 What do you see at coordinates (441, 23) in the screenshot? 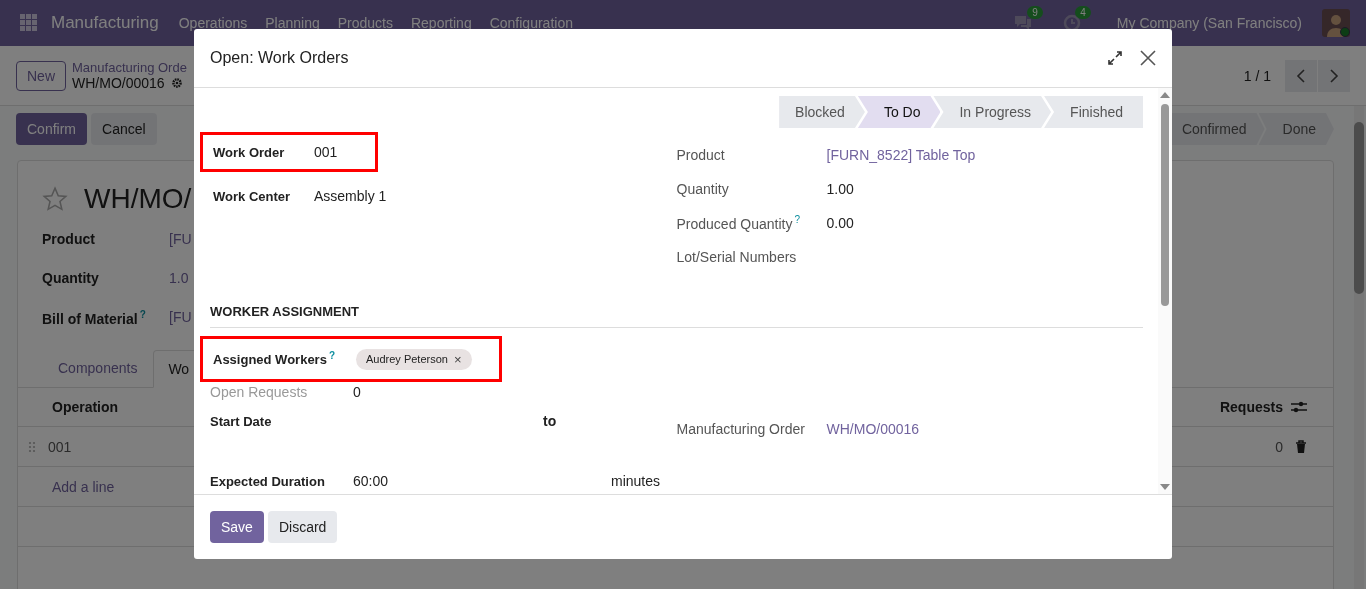
I see `menu-item: Reporting` at bounding box center [441, 23].